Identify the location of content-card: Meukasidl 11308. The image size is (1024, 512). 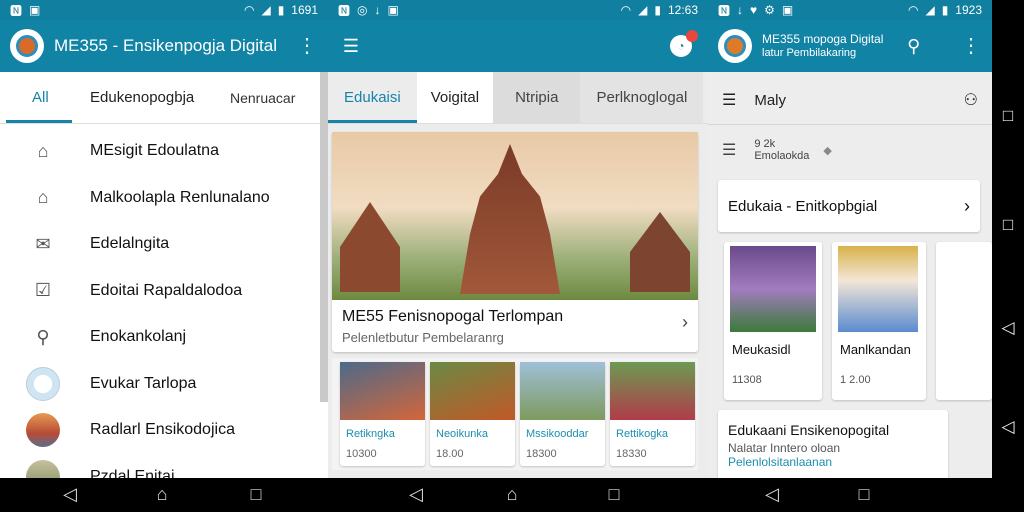
(773, 321).